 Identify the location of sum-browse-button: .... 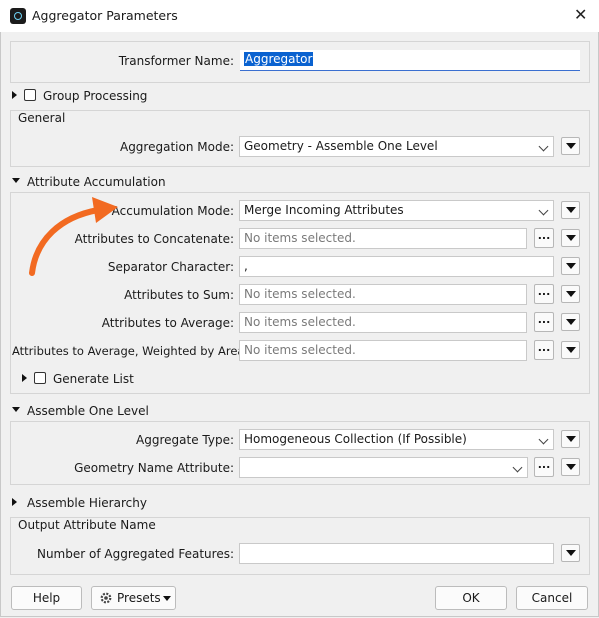
(544, 294).